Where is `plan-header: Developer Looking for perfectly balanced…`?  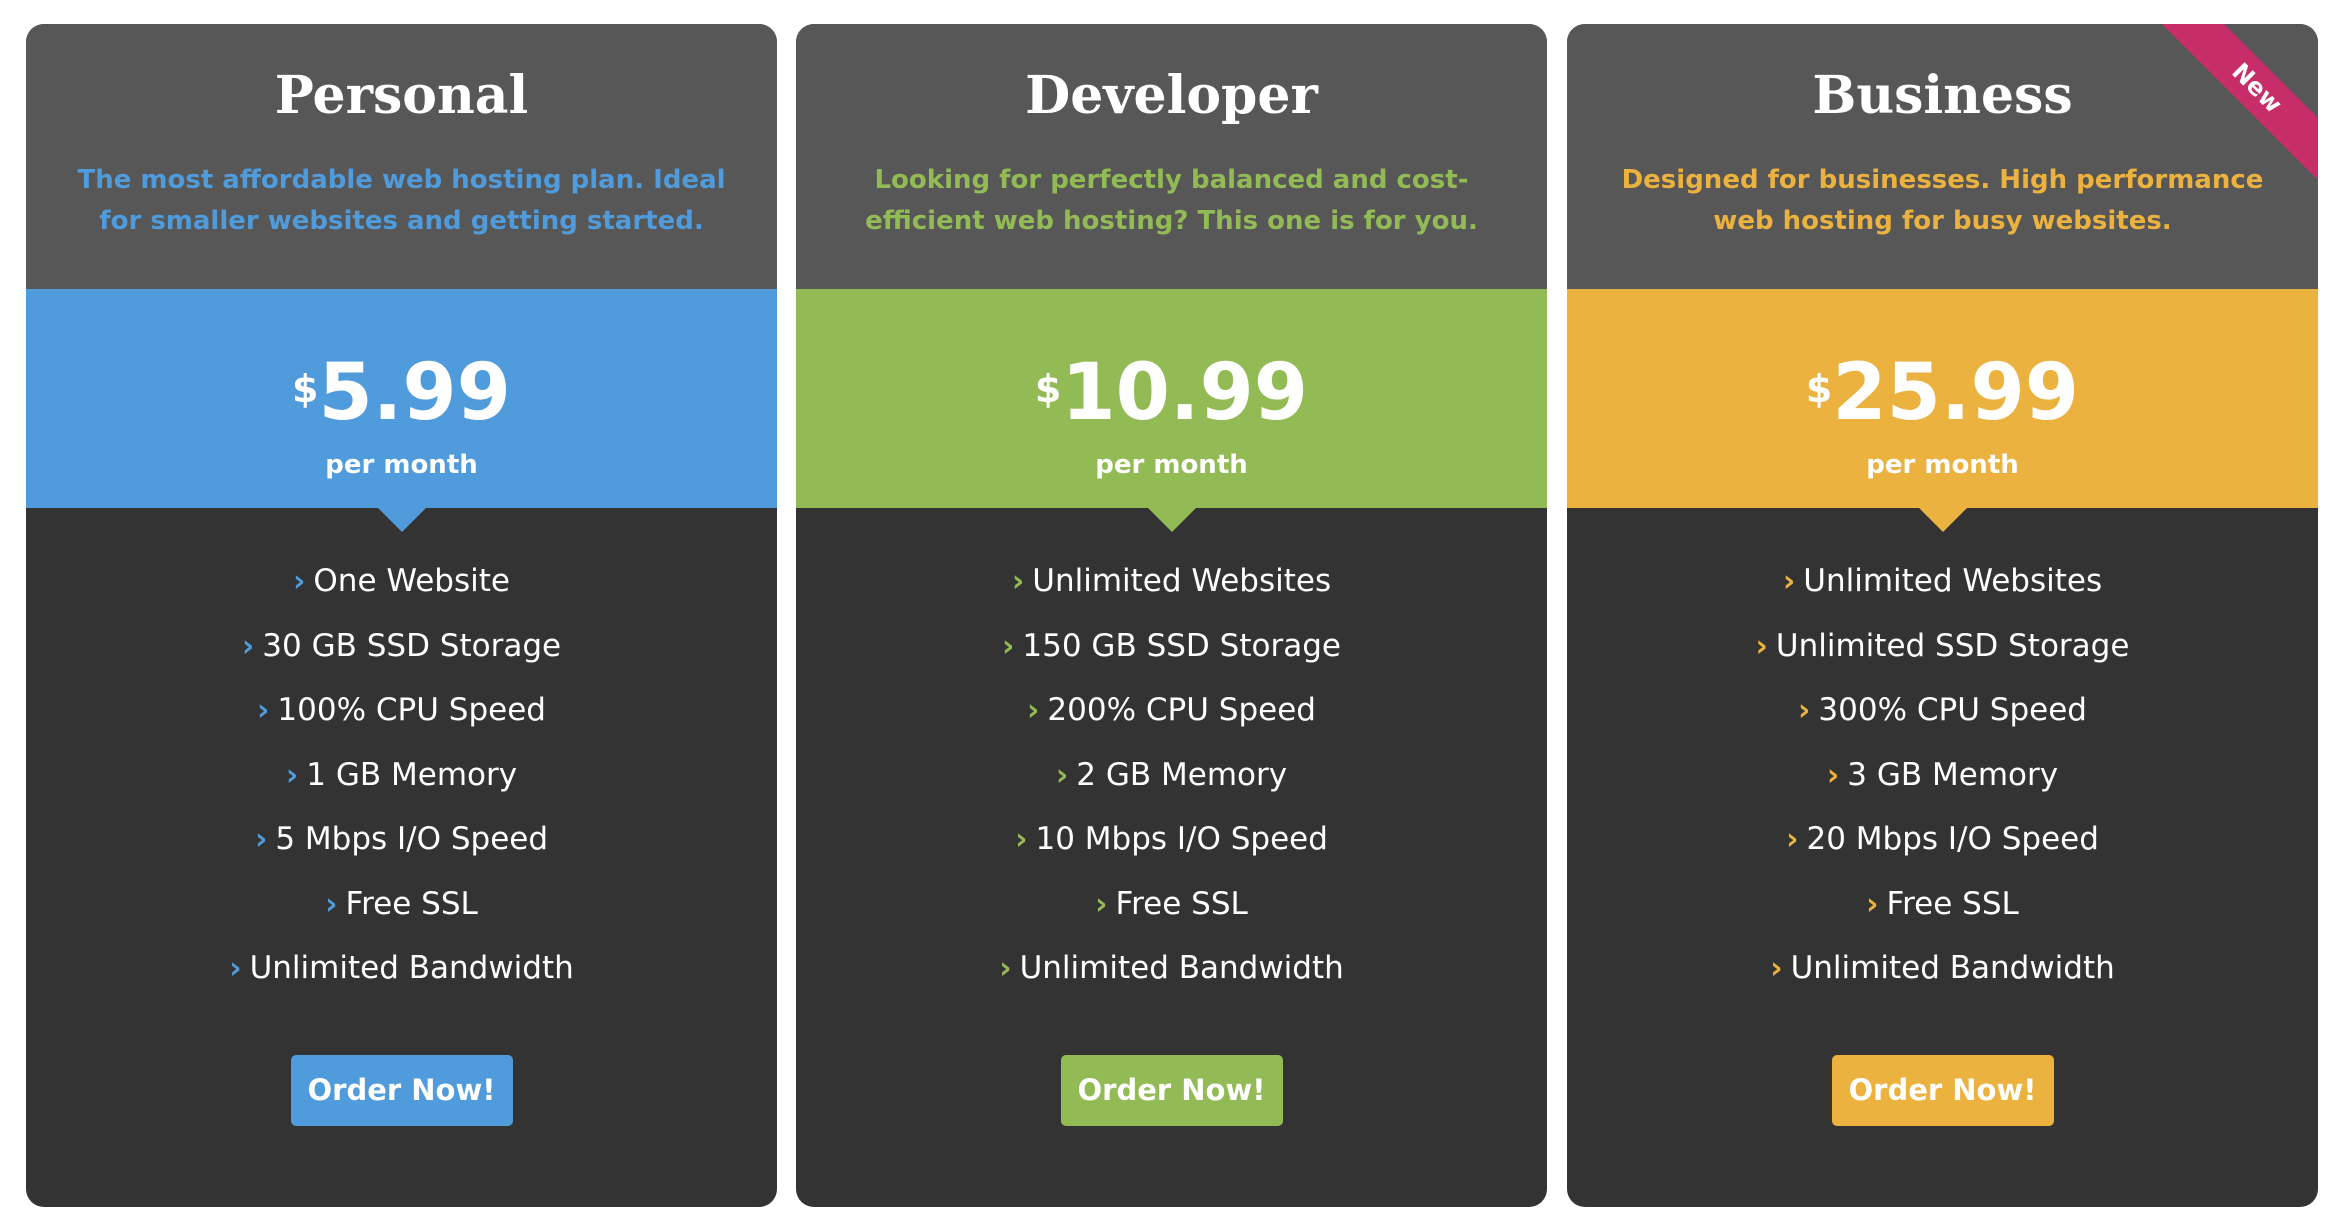
plan-header: Developer Looking for perfectly balanced… is located at coordinates (1171, 156).